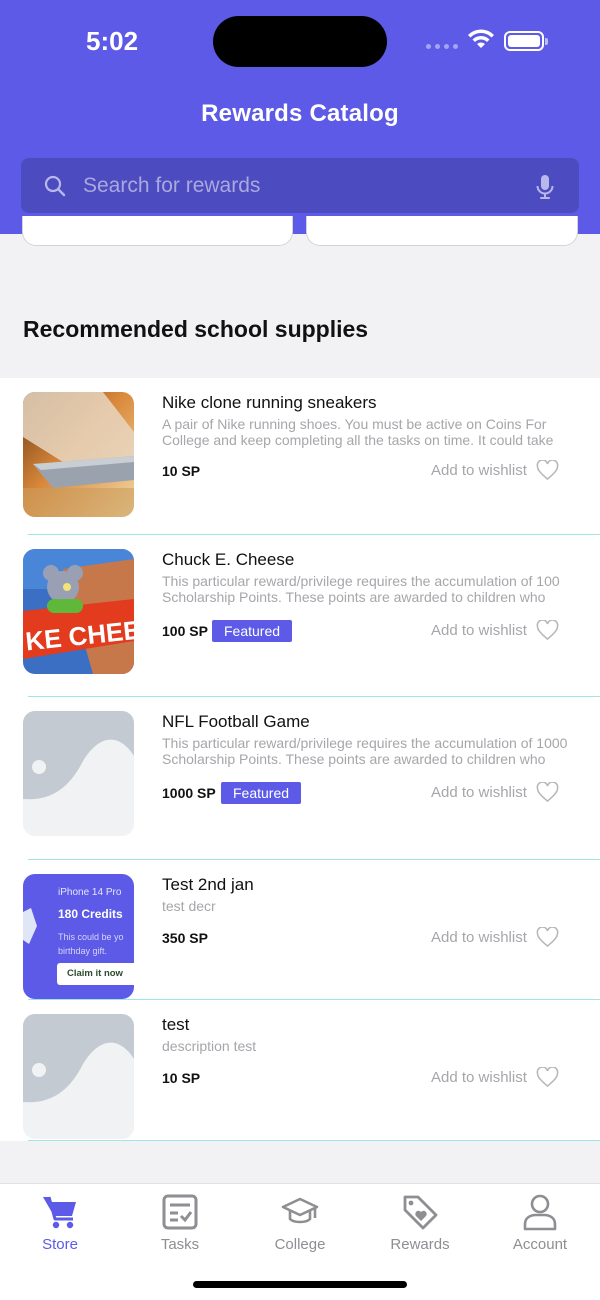 This screenshot has height=1300, width=600. What do you see at coordinates (300, 1210) in the screenshot?
I see `graduation-cap-icon` at bounding box center [300, 1210].